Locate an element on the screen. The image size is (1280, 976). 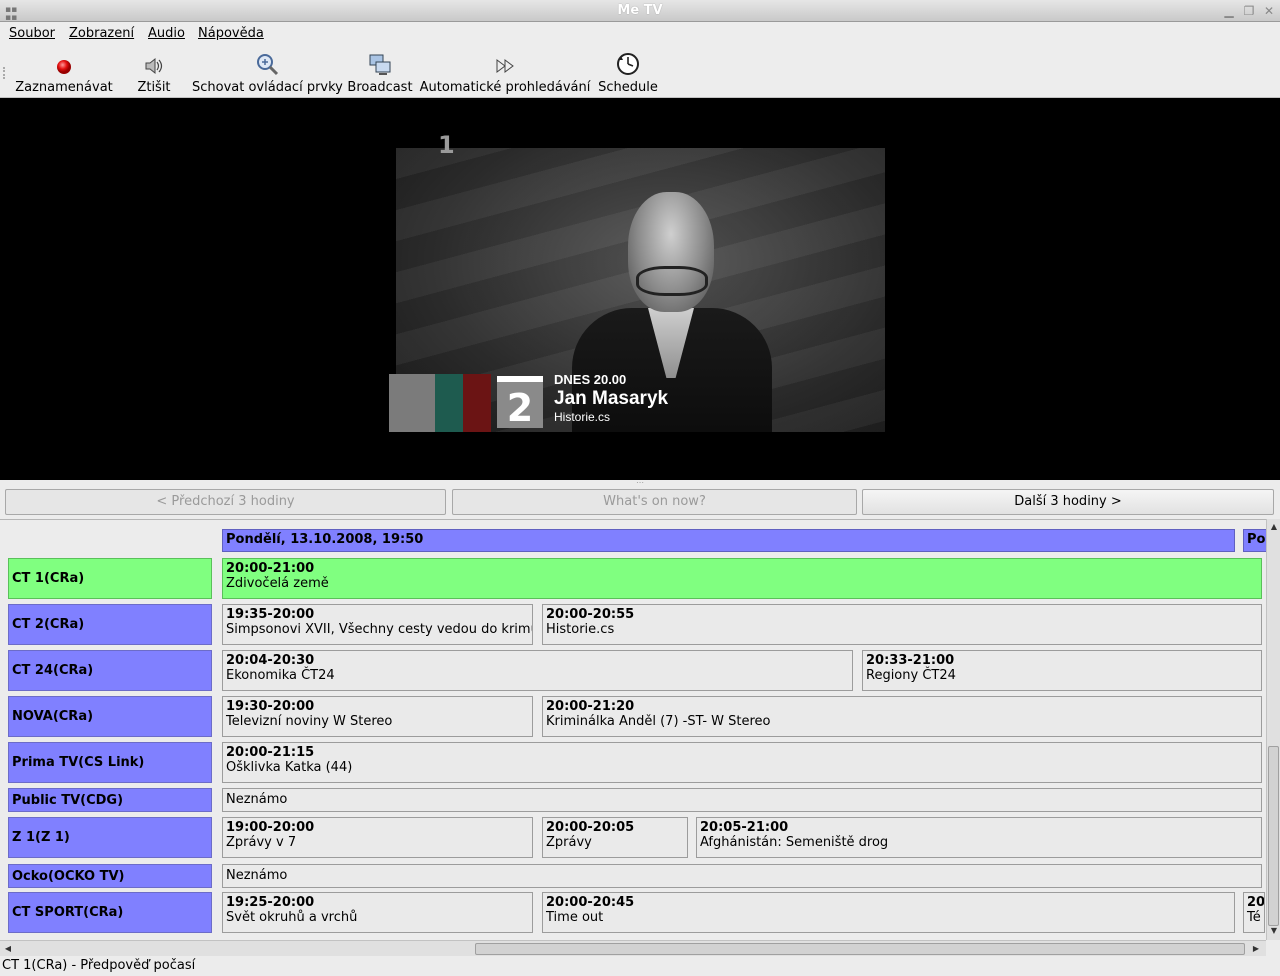
stripe-red is located at coordinates (477, 403).